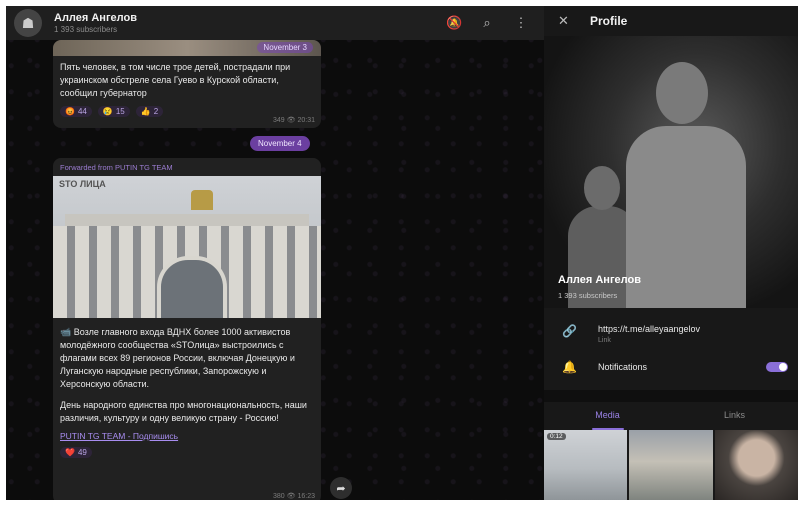 The height and width of the screenshot is (506, 803). I want to click on more-vertical-icon: ⋮, so click(521, 23).